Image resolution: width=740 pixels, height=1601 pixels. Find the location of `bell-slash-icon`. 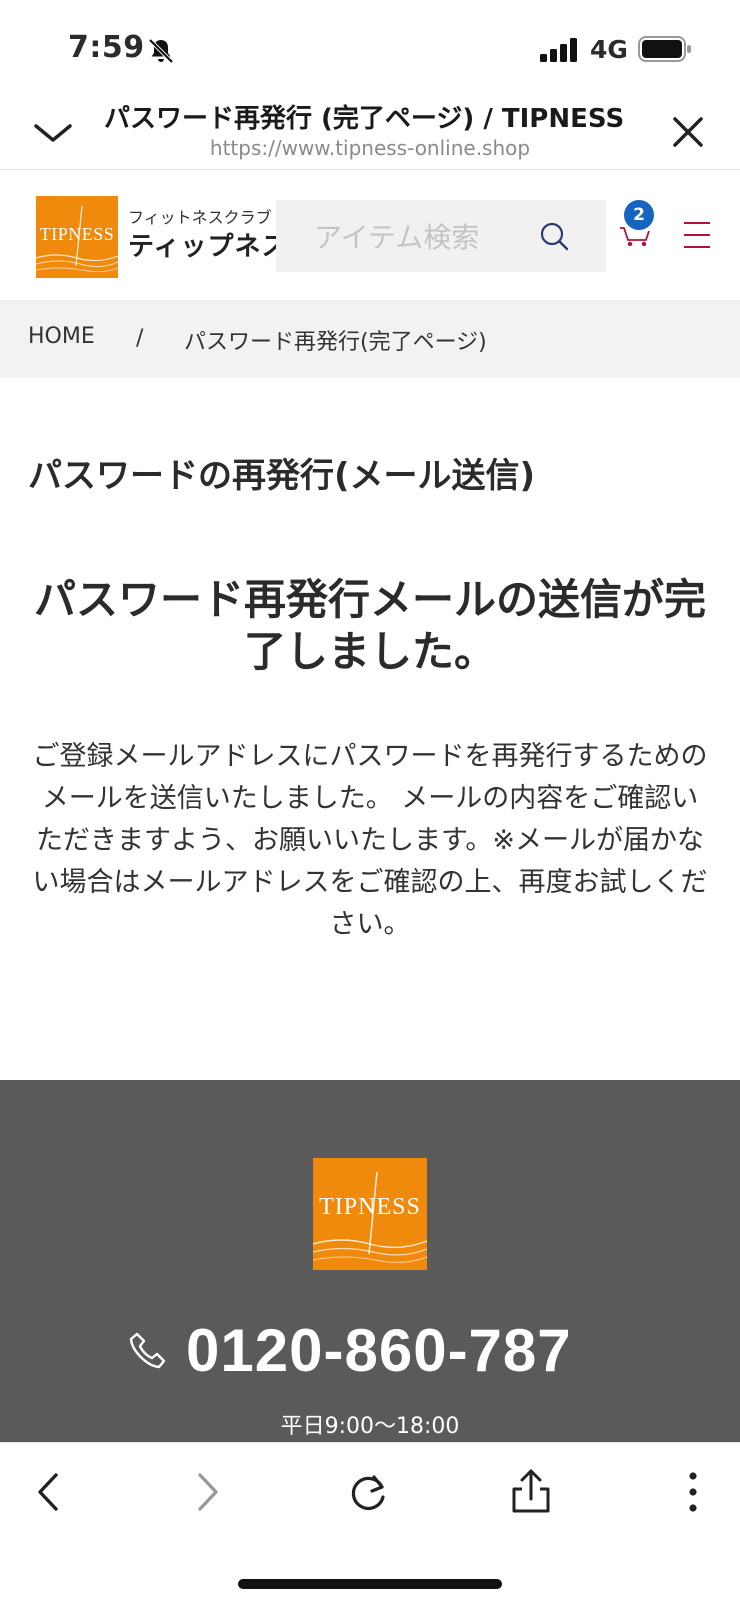

bell-slash-icon is located at coordinates (161, 51).